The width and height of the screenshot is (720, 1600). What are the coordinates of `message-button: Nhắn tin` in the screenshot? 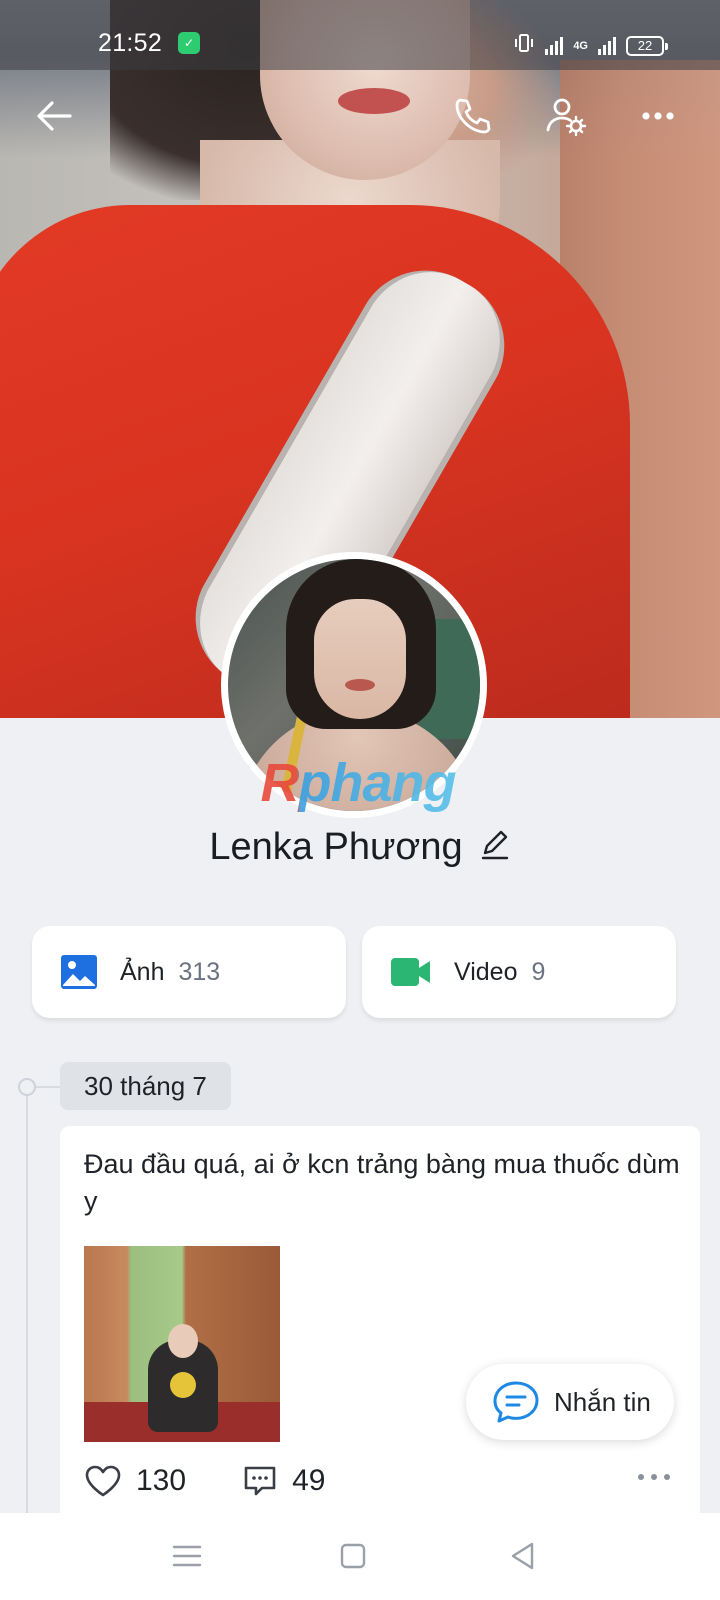 It's located at (570, 1402).